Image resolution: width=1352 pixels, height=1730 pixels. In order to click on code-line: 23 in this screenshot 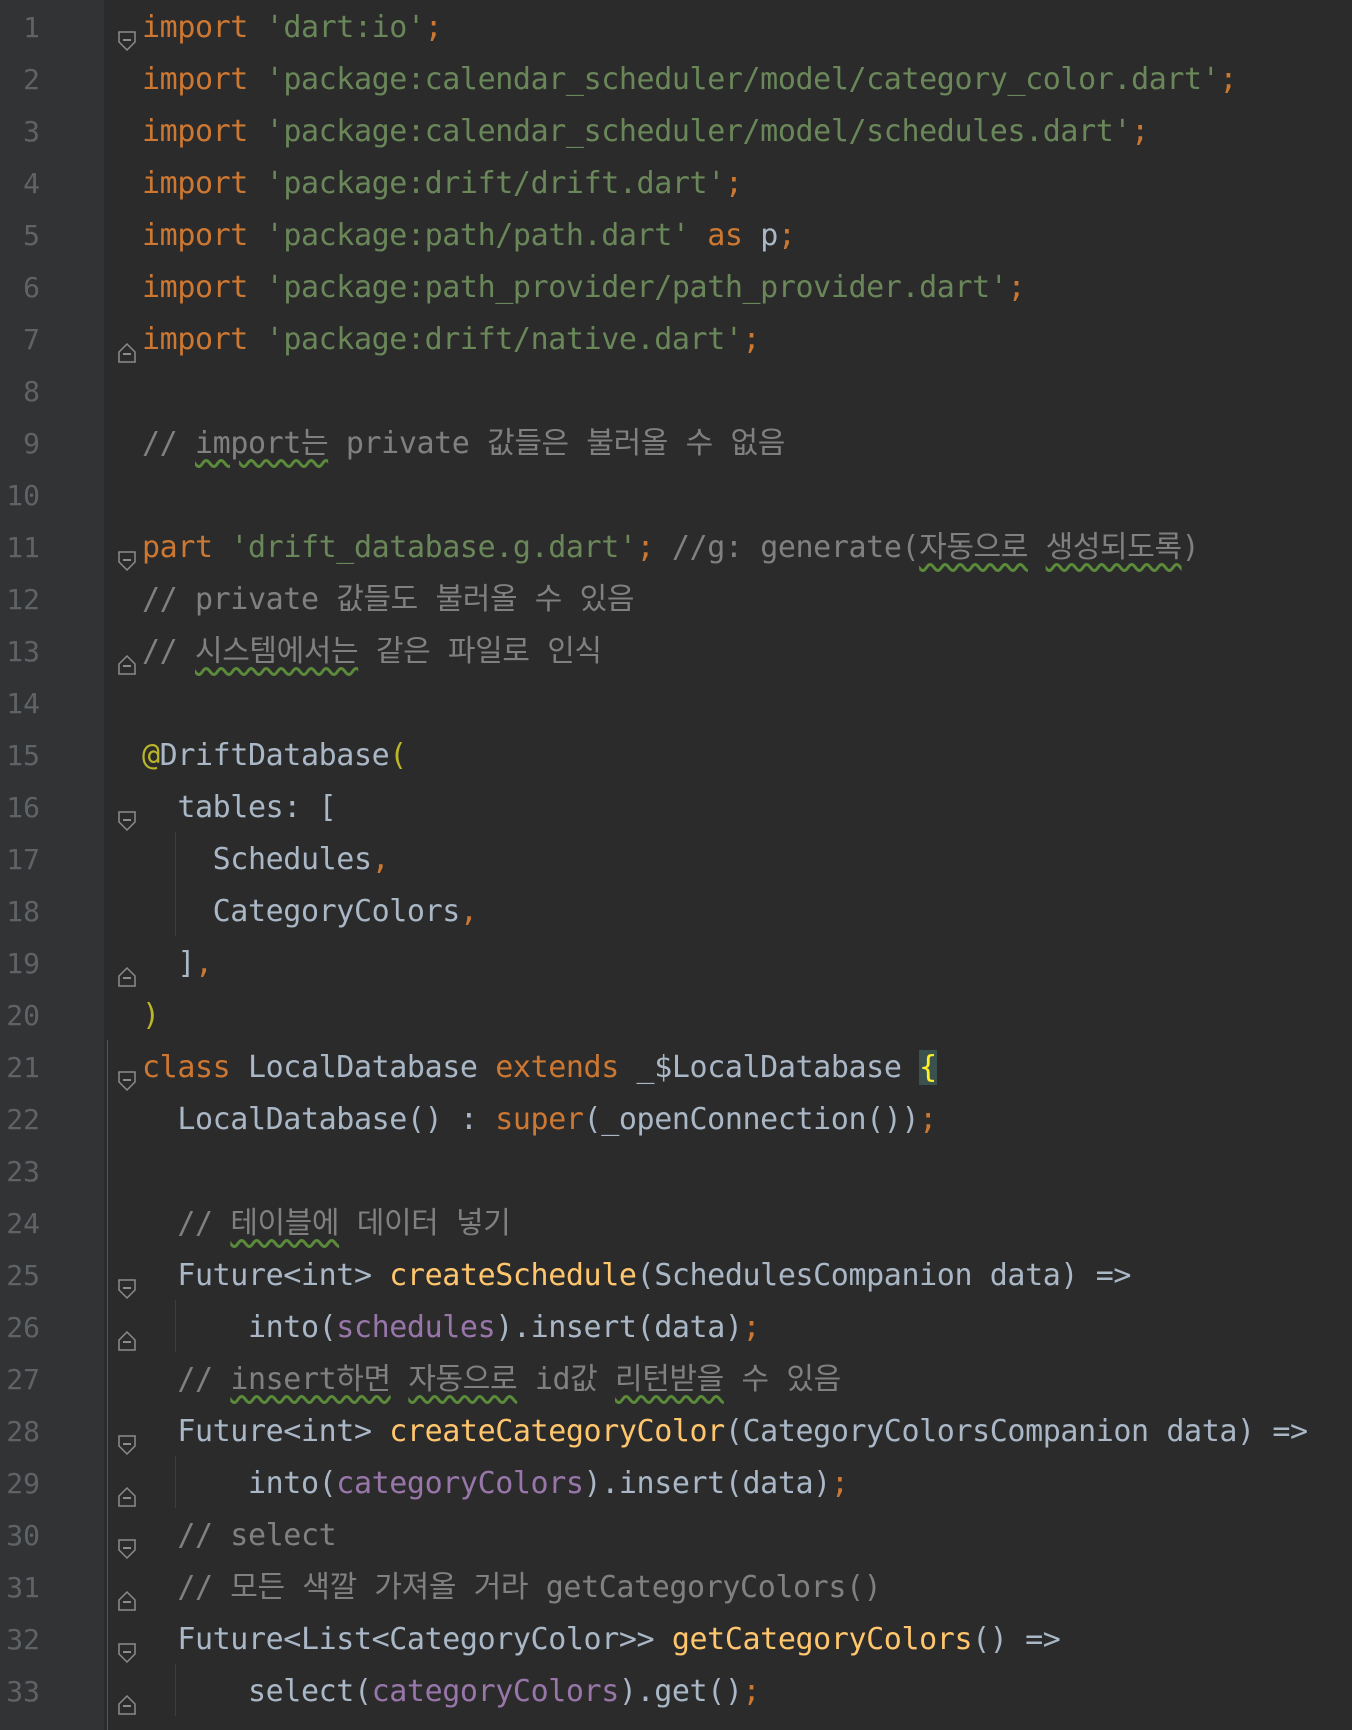, I will do `click(676, 1172)`.